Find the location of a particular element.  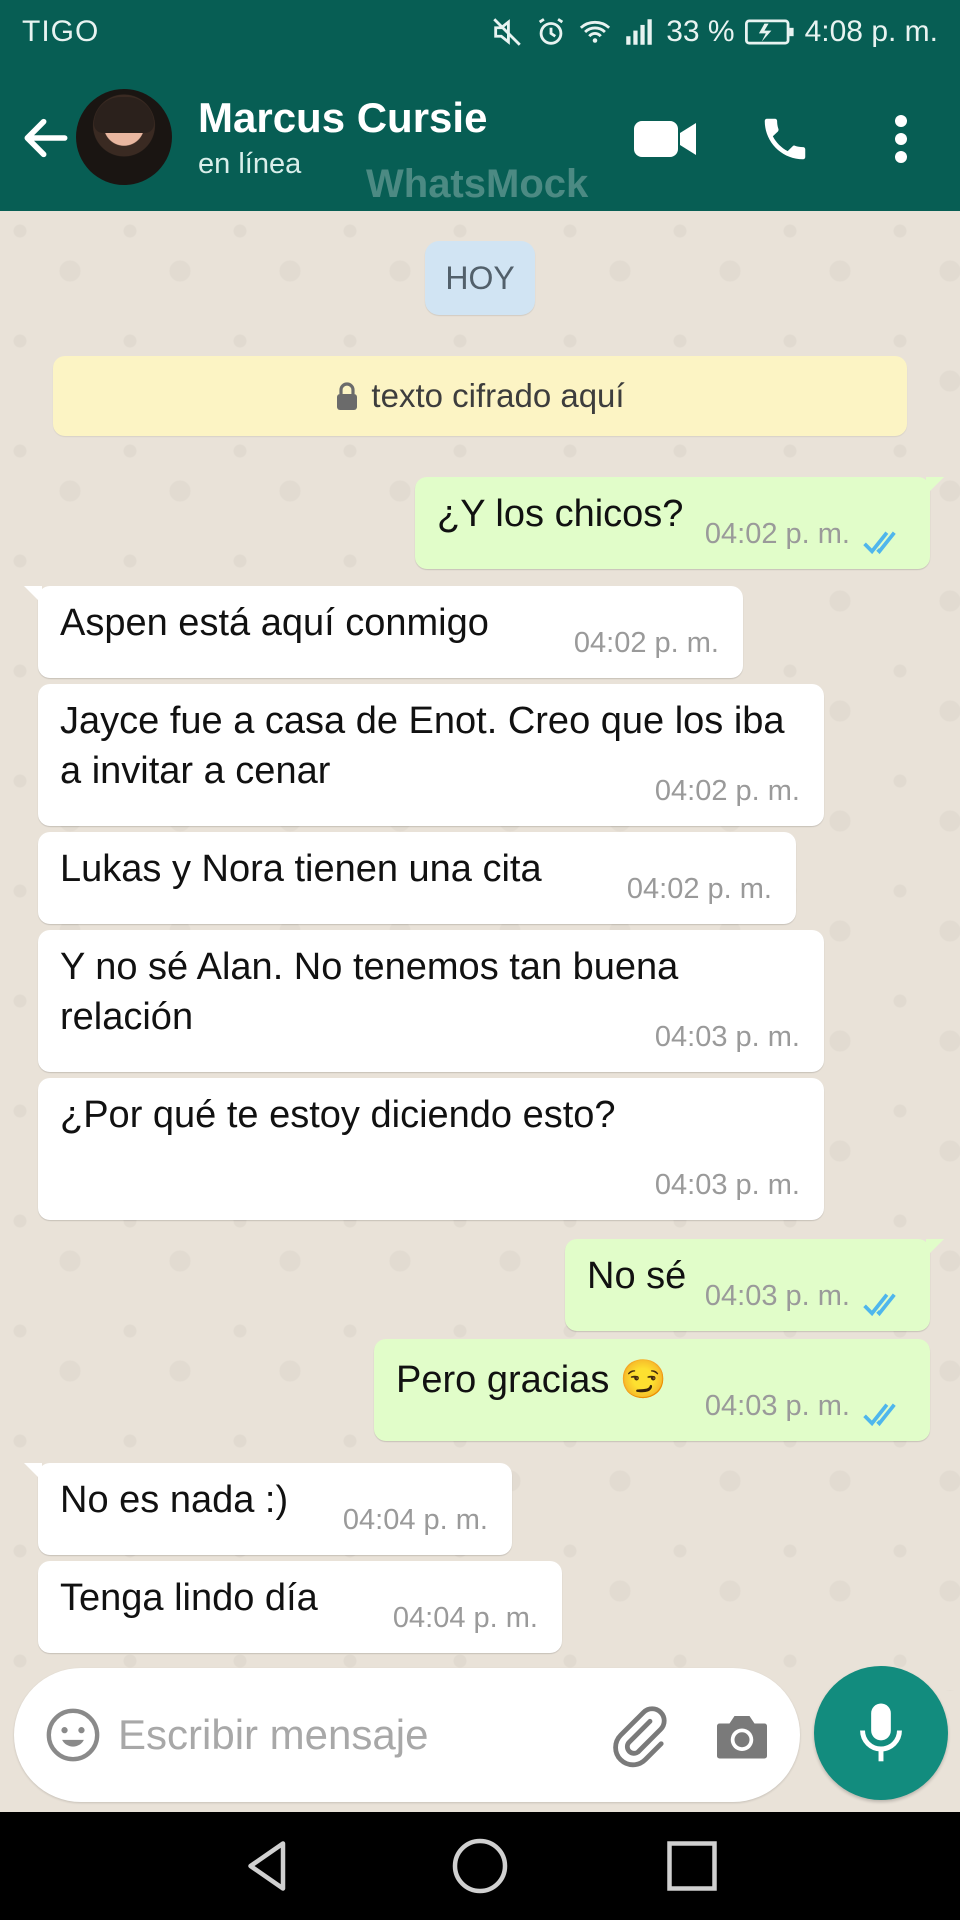

nav-home-icon is located at coordinates (480, 1866).